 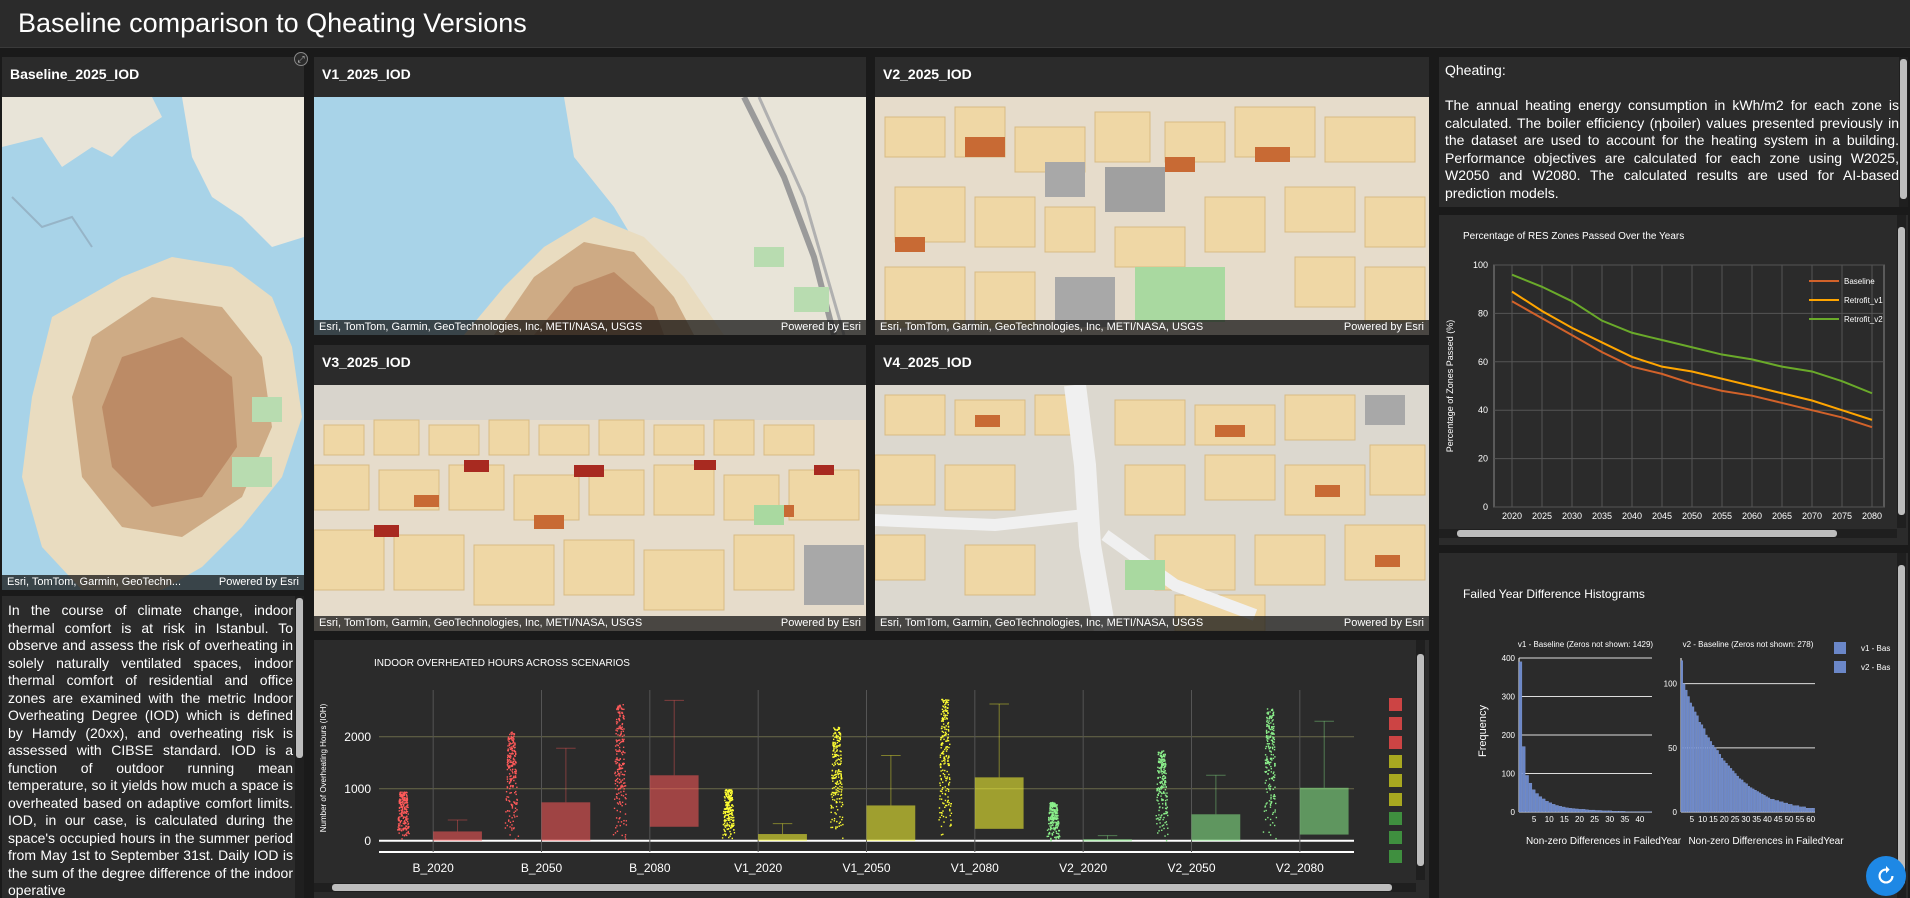 What do you see at coordinates (1745, 819) in the screenshot?
I see `x-tick-label: 30` at bounding box center [1745, 819].